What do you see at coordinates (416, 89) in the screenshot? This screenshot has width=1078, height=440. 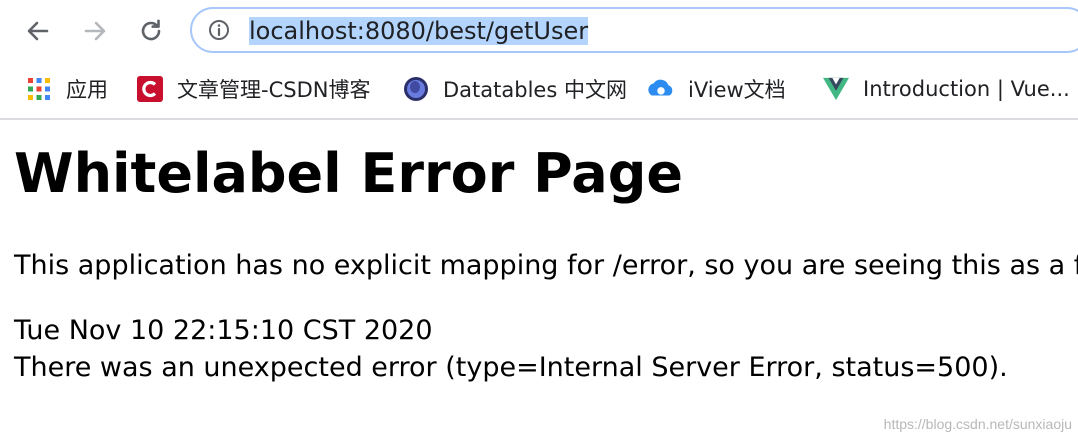 I see `datatables-logo-icon` at bounding box center [416, 89].